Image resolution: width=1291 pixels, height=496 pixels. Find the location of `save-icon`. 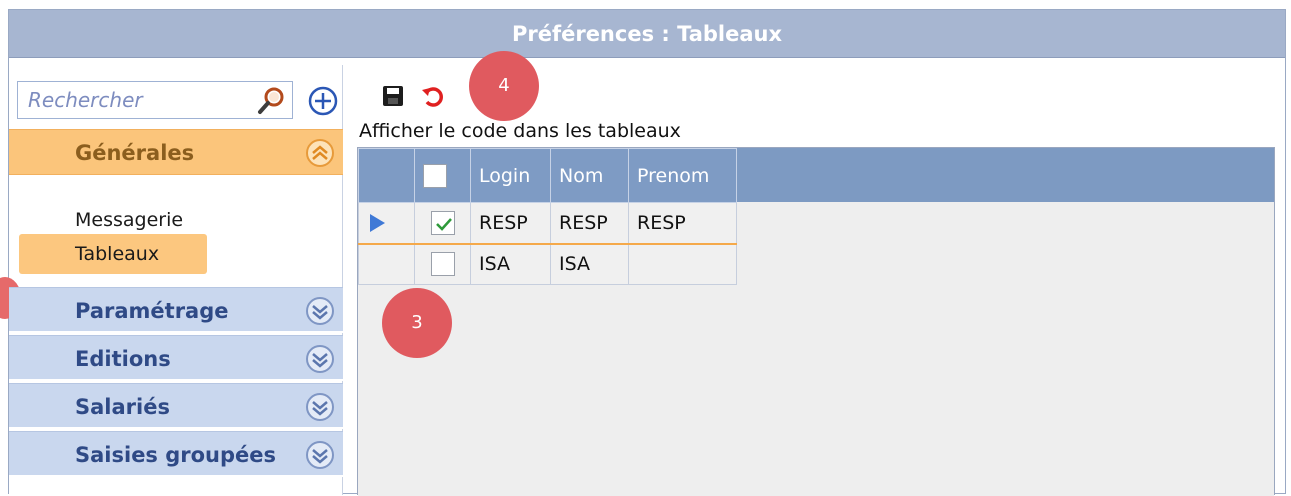

save-icon is located at coordinates (393, 96).